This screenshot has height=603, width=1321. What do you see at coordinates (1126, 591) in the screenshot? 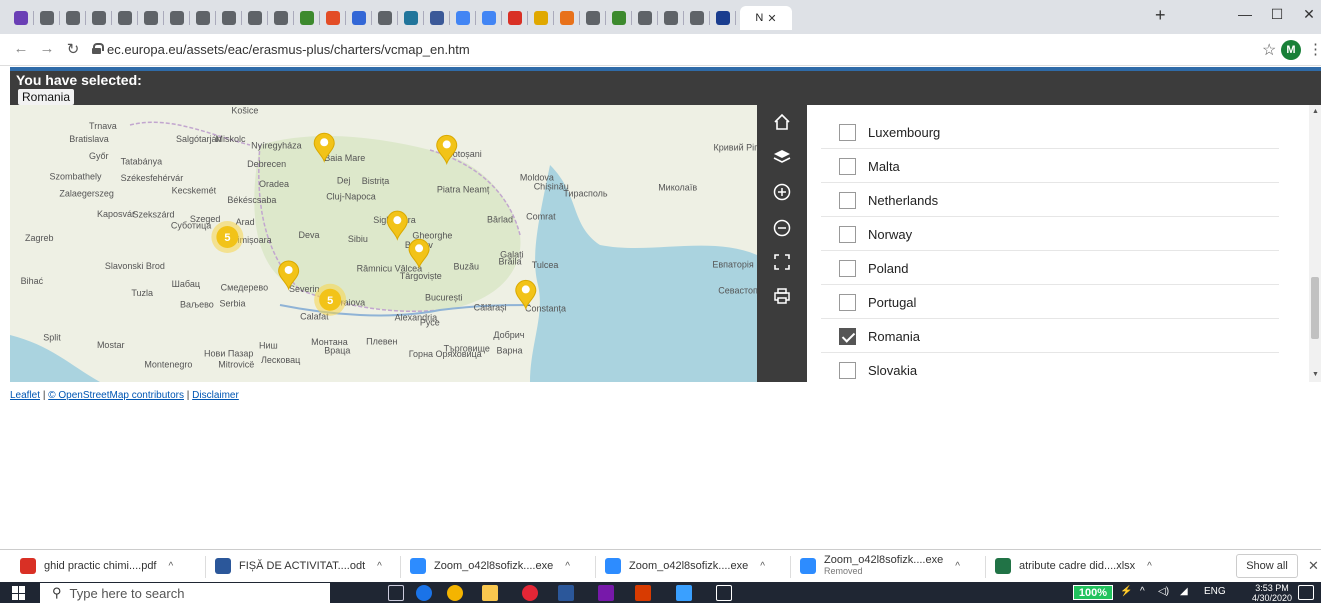
I see `power-icon: ⚡` at bounding box center [1126, 591].